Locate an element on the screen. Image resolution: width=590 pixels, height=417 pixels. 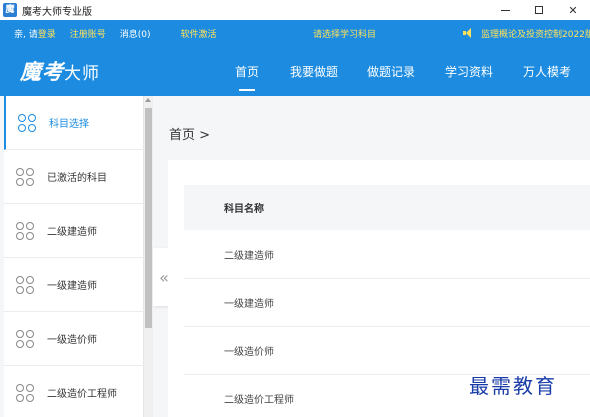
notice-marquee: 监理概论及投资控制2022版 is located at coordinates (526, 33).